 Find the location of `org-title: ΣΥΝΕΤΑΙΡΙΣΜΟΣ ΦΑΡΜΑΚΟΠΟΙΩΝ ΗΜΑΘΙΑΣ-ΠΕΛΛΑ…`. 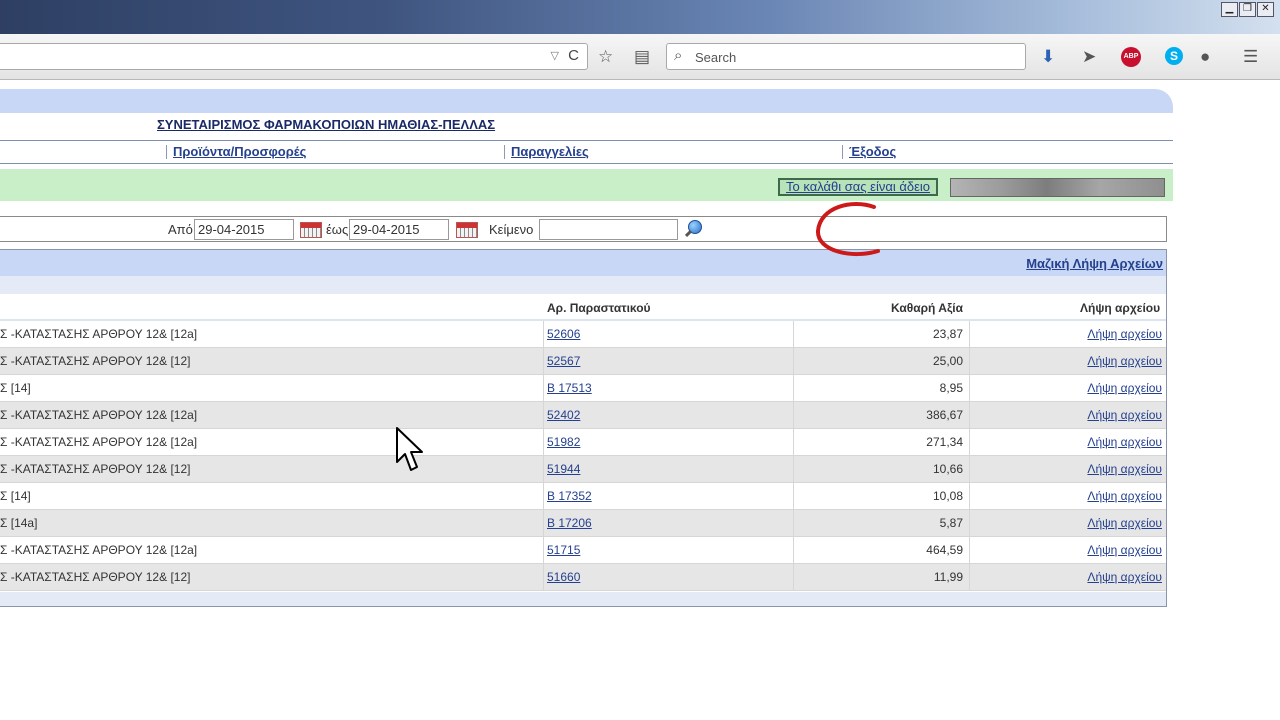

org-title: ΣΥΝΕΤΑΙΡΙΣΜΟΣ ΦΑΡΜΑΚΟΠΟΙΩΝ ΗΜΑΘΙΑΣ-ΠΕΛΛΑ… is located at coordinates (326, 124).